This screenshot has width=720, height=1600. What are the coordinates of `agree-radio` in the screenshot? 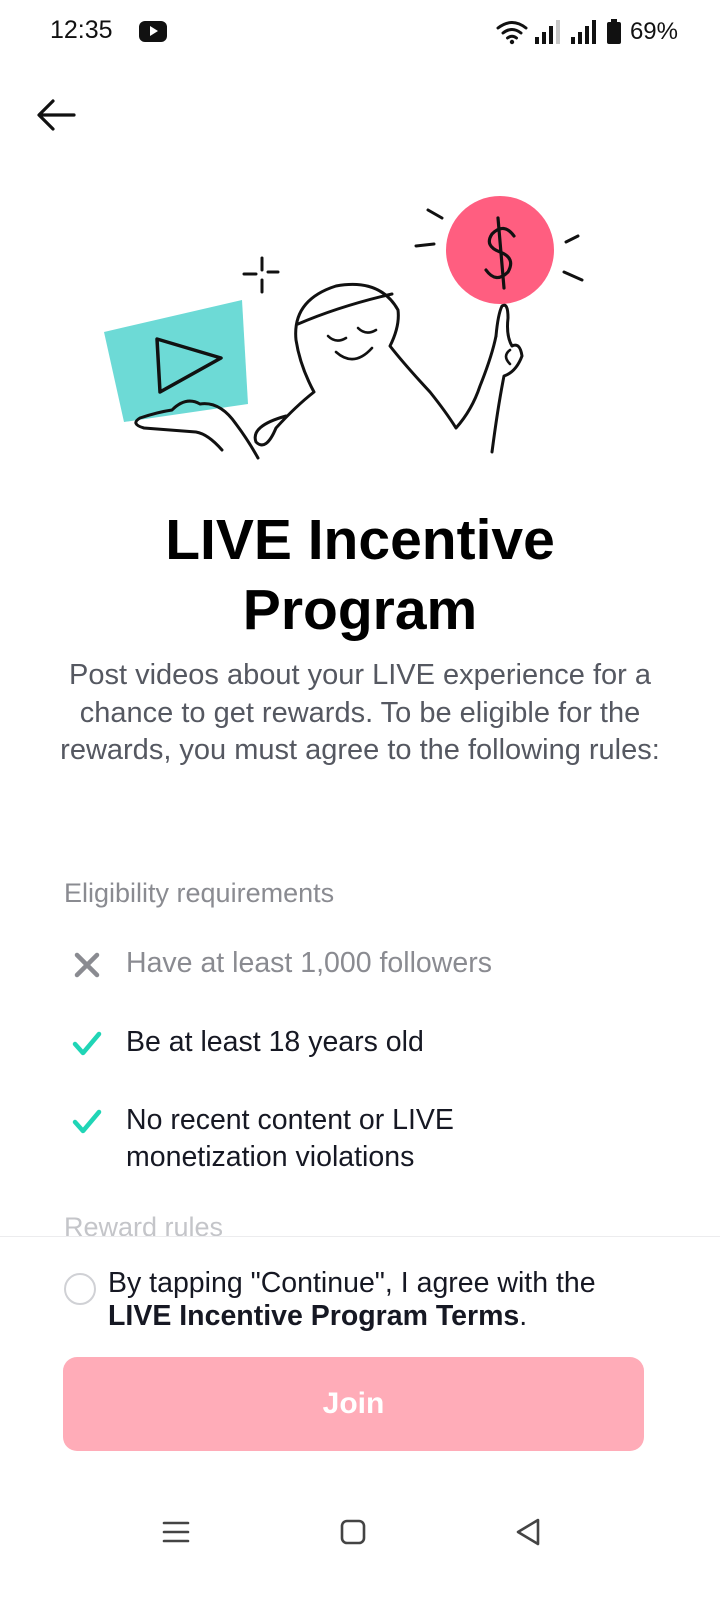 It's located at (80, 1289).